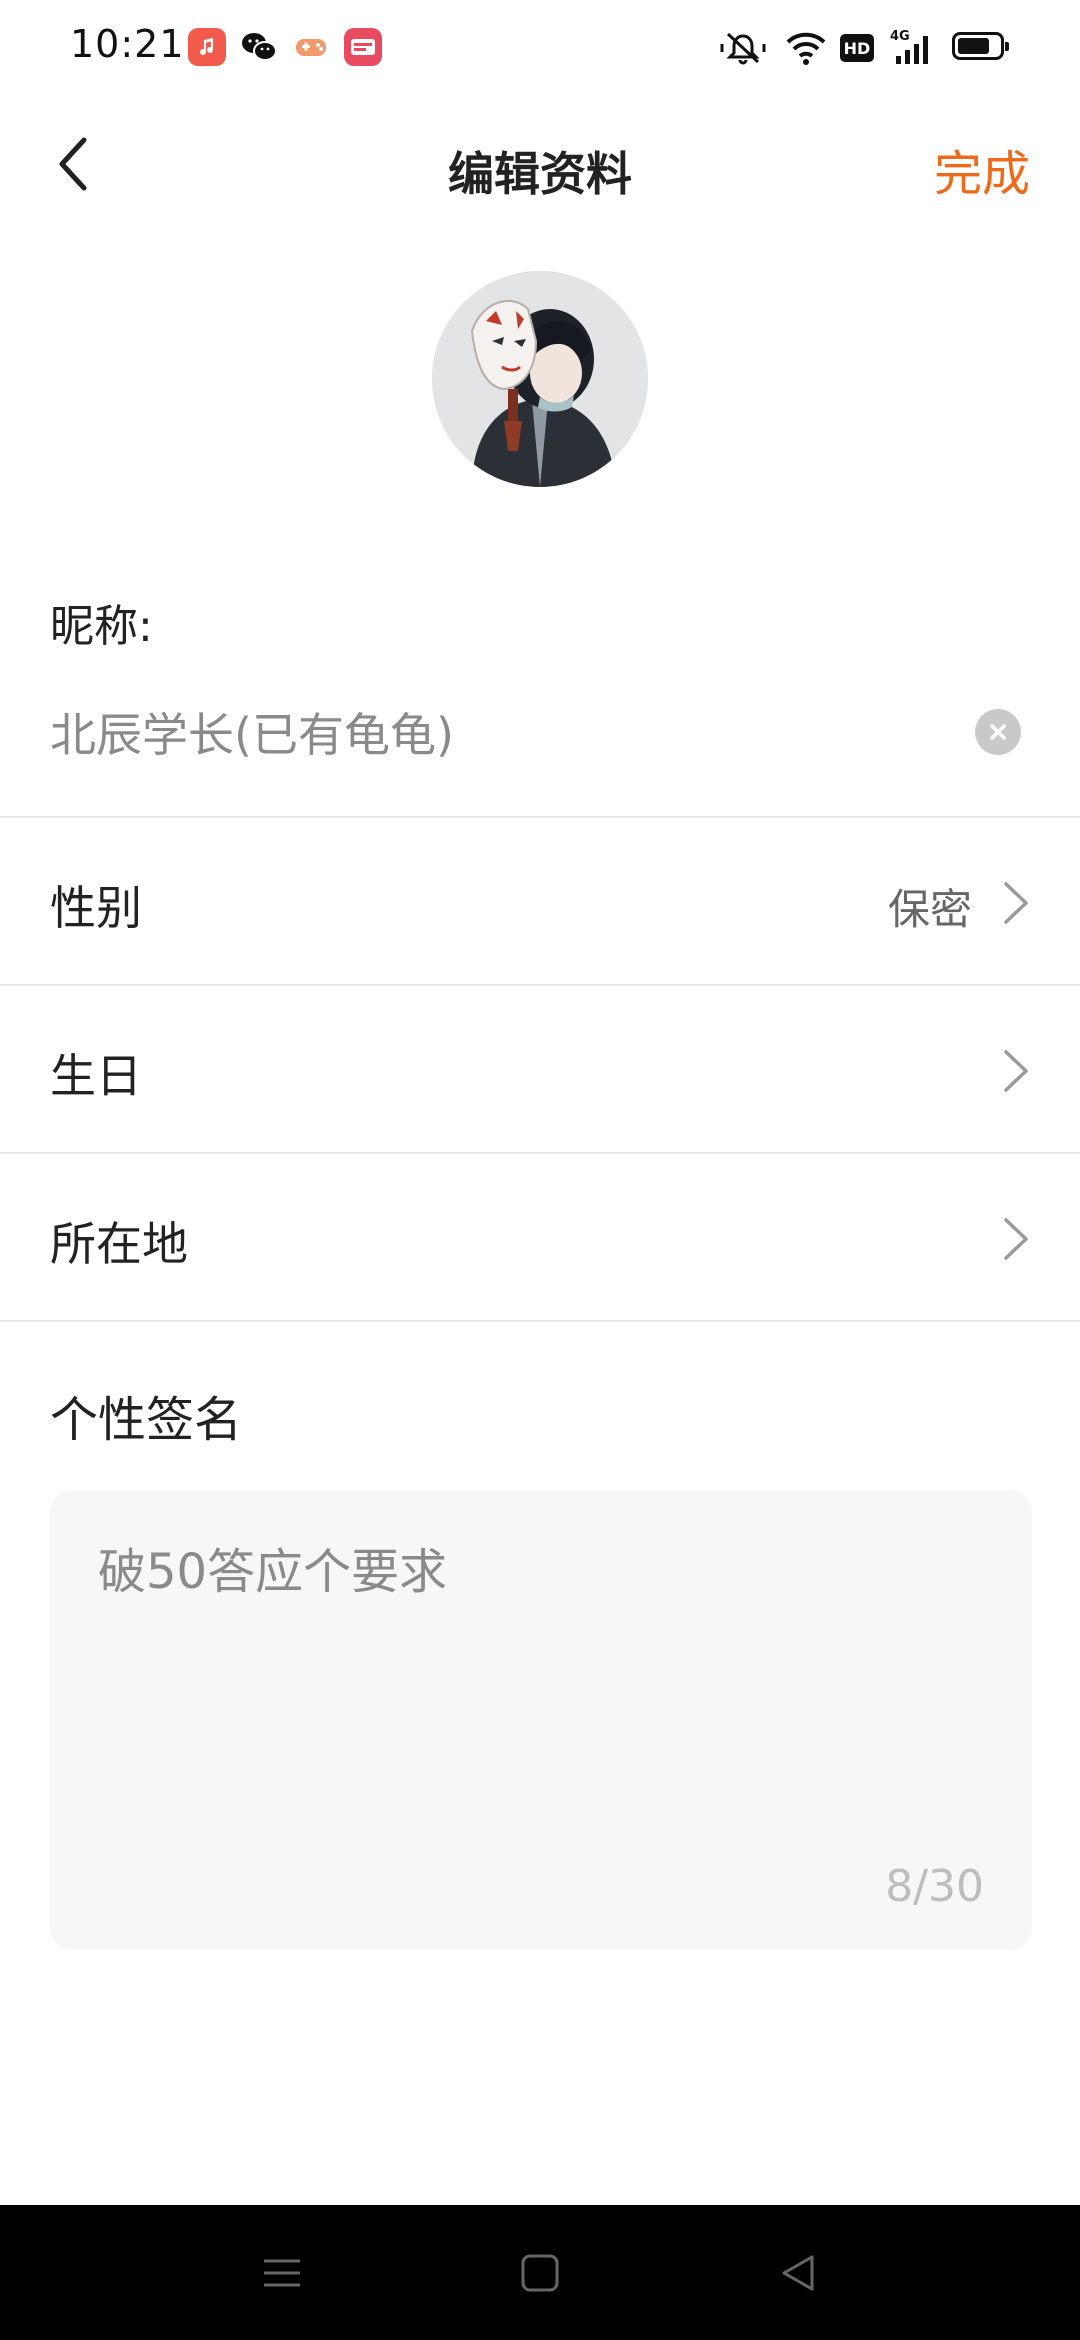  I want to click on navigation-bar, so click(540, 2272).